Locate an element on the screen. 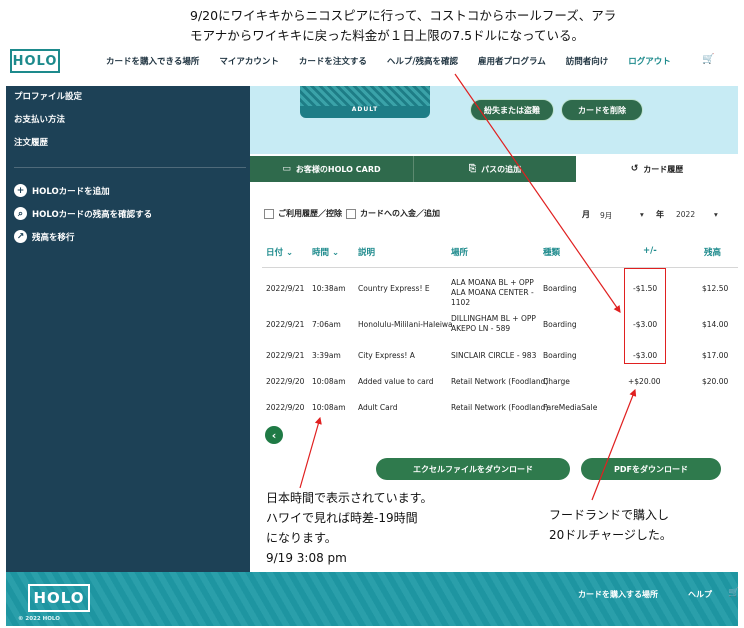 The width and height of the screenshot is (744, 628). nav-employer-program: 雇用者プログラム is located at coordinates (512, 61).